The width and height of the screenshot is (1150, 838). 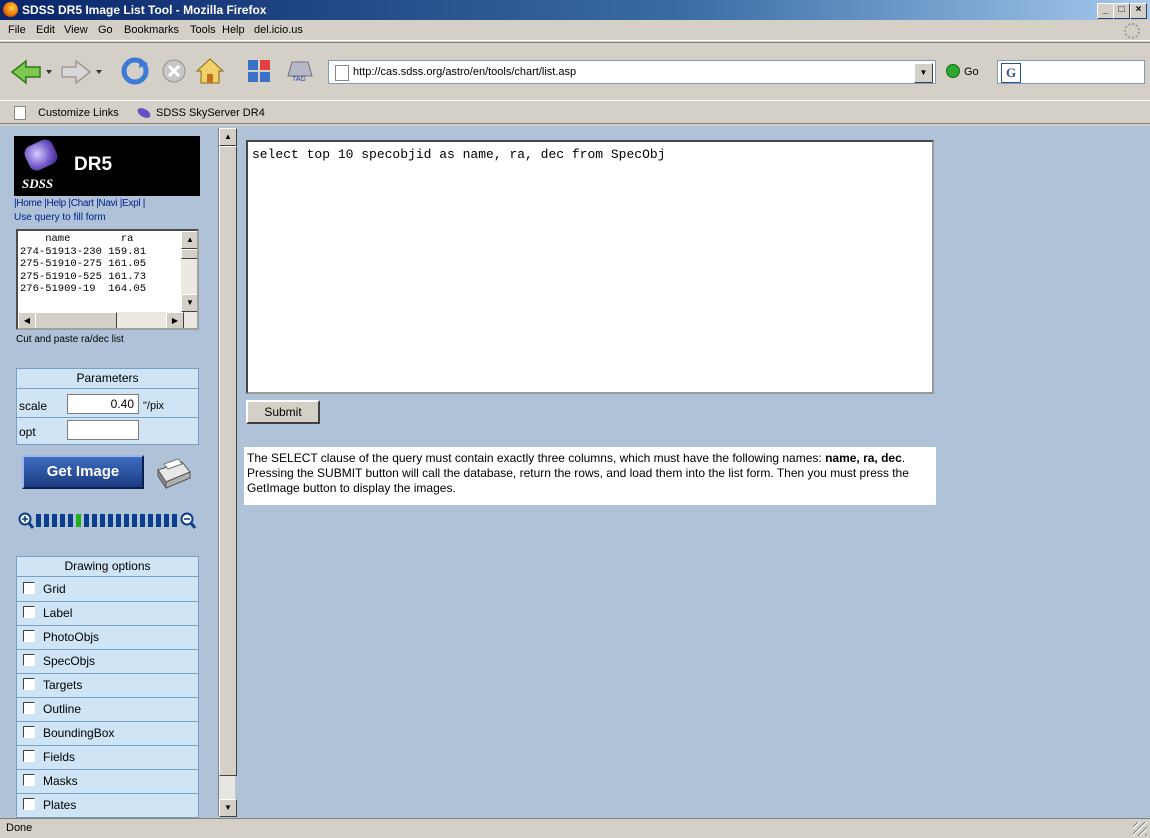 What do you see at coordinates (1105, 11) in the screenshot?
I see `minimize-button: _` at bounding box center [1105, 11].